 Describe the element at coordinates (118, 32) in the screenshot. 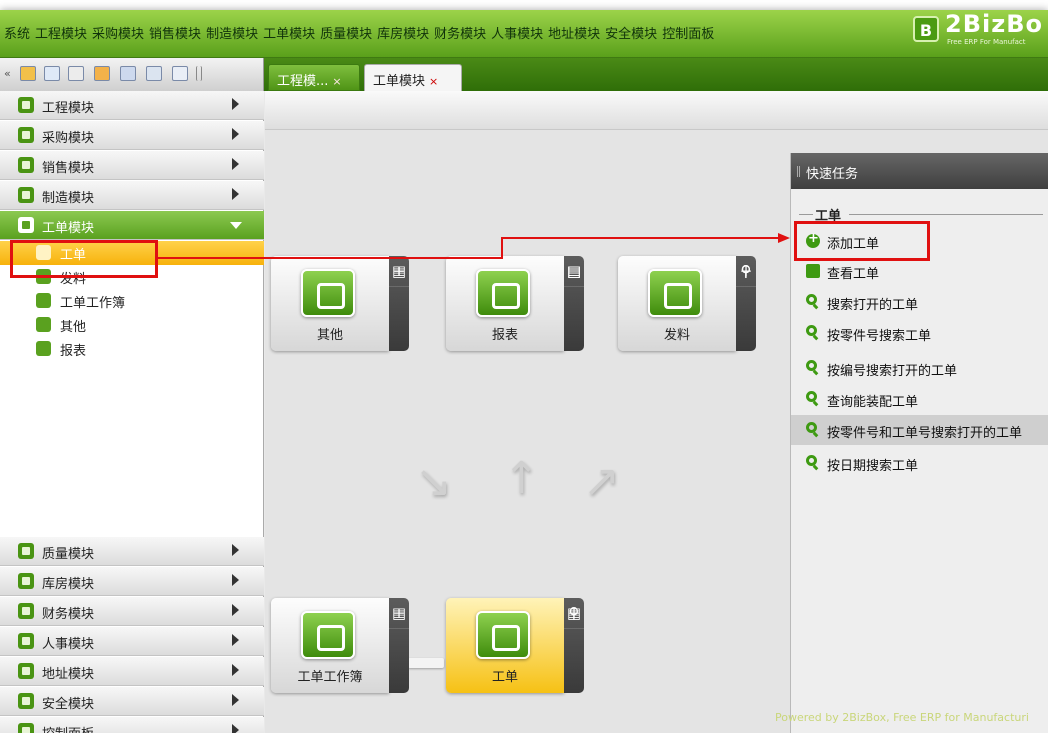

I see `menu-purchasing: 采购模块` at that location.